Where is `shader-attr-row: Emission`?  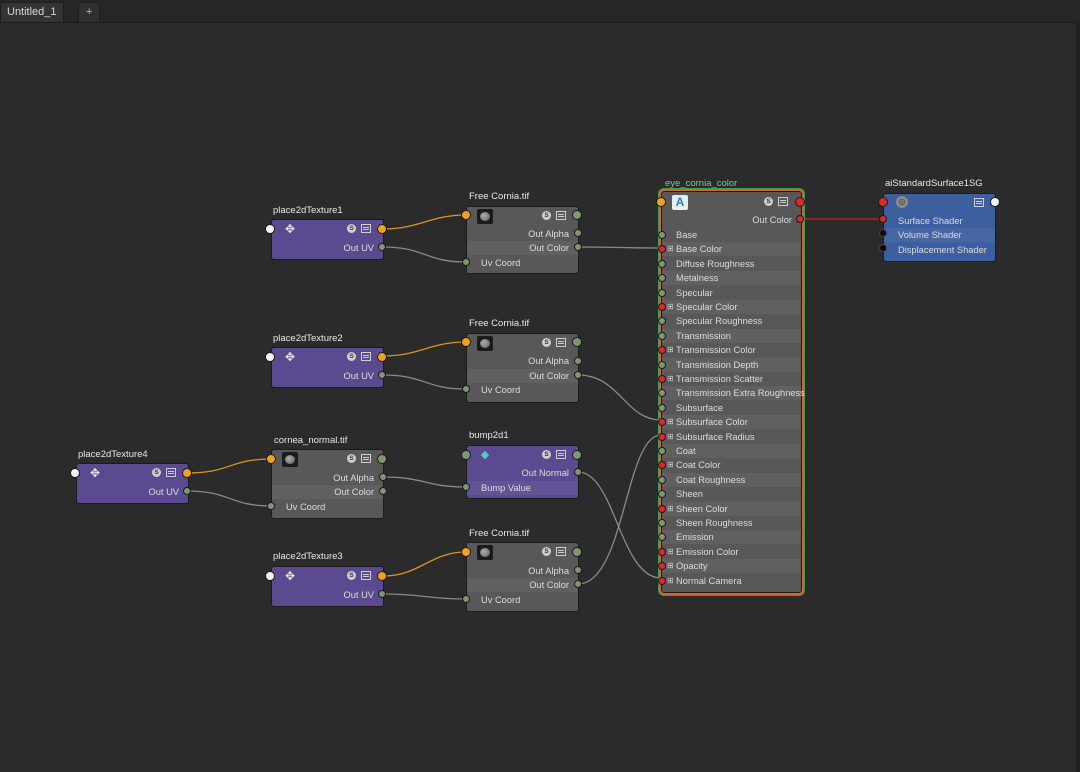 shader-attr-row: Emission is located at coordinates (731, 537).